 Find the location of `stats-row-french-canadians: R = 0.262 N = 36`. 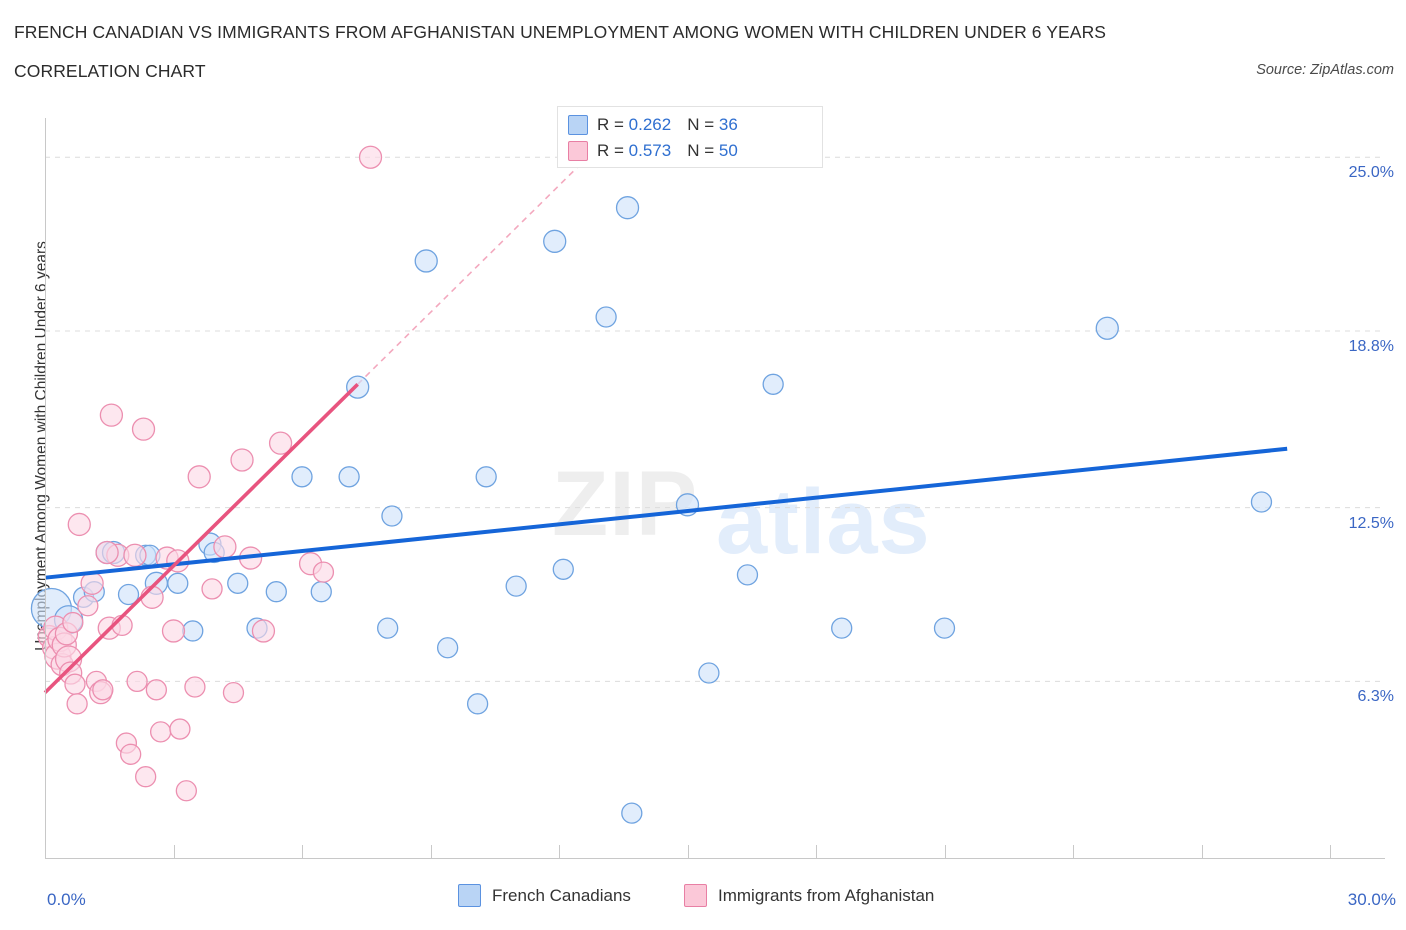

stats-row-french-canadians: R = 0.262 N = 36 is located at coordinates (690, 125).